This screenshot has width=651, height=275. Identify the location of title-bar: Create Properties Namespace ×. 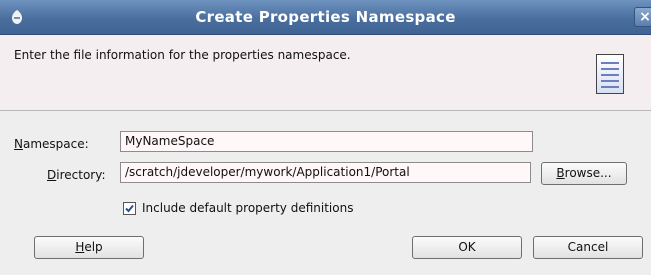
(325, 17).